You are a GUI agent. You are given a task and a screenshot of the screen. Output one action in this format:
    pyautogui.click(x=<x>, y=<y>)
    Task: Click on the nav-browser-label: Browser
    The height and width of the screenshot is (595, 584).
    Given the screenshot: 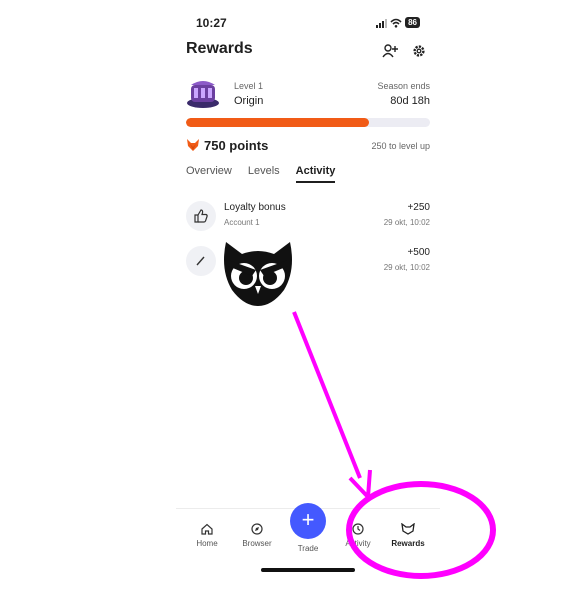 What is the action you would take?
    pyautogui.click(x=257, y=543)
    